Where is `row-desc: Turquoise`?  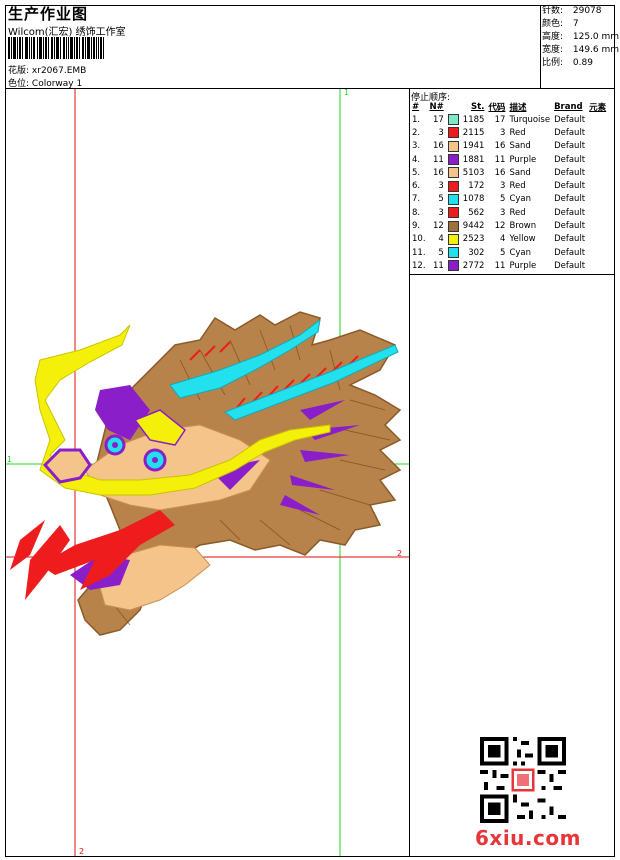 row-desc: Turquoise is located at coordinates (530, 119).